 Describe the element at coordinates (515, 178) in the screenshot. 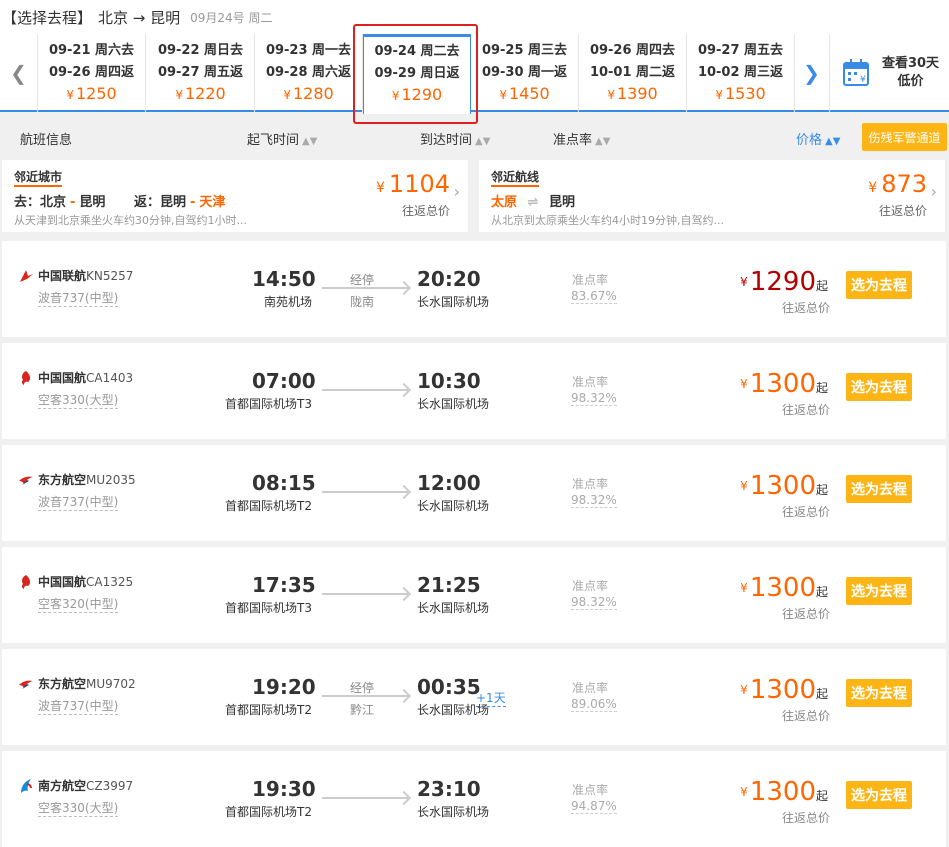

I see `nearby-route-tag: 邻近航线` at that location.